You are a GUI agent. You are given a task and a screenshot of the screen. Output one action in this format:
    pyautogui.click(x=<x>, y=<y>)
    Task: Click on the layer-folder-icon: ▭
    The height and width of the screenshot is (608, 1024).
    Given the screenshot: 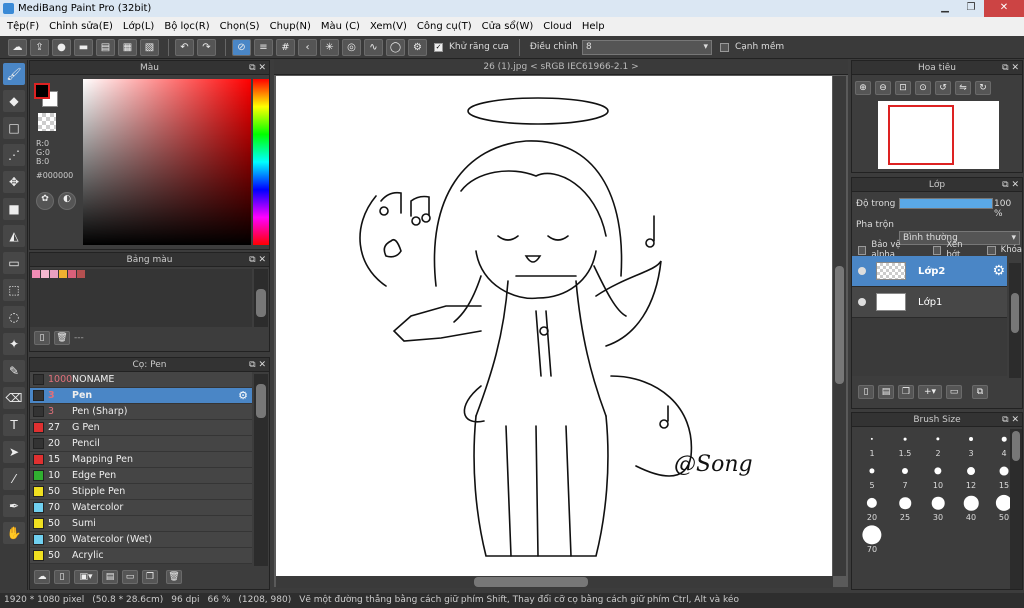 What is the action you would take?
    pyautogui.click(x=954, y=392)
    